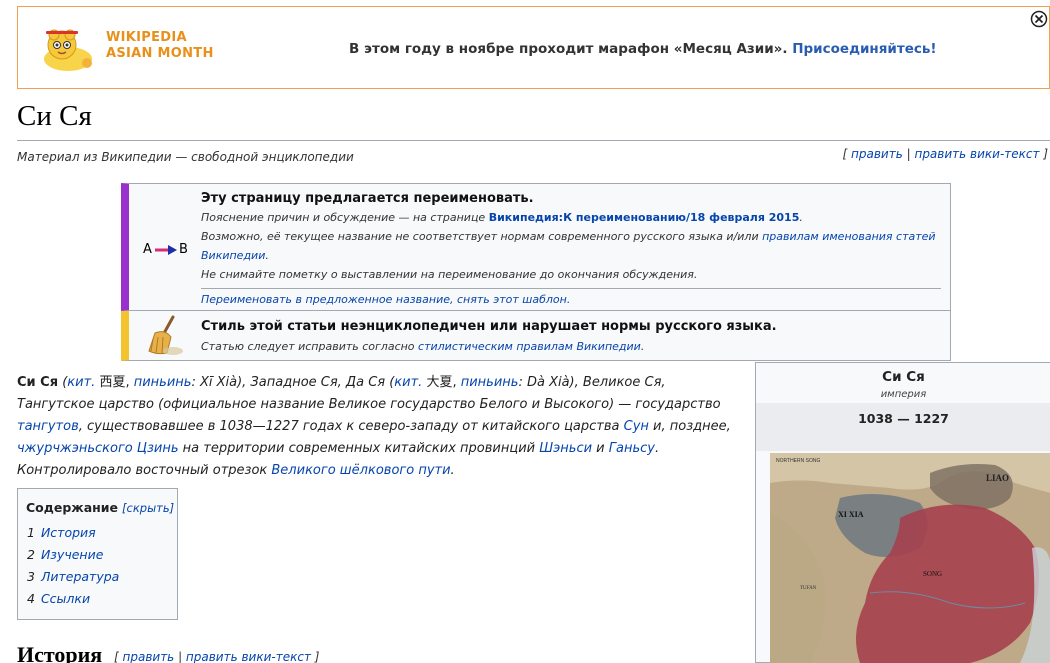 The height and width of the screenshot is (663, 1050). What do you see at coordinates (68, 532) in the screenshot?
I see `toc-item-label: История` at bounding box center [68, 532].